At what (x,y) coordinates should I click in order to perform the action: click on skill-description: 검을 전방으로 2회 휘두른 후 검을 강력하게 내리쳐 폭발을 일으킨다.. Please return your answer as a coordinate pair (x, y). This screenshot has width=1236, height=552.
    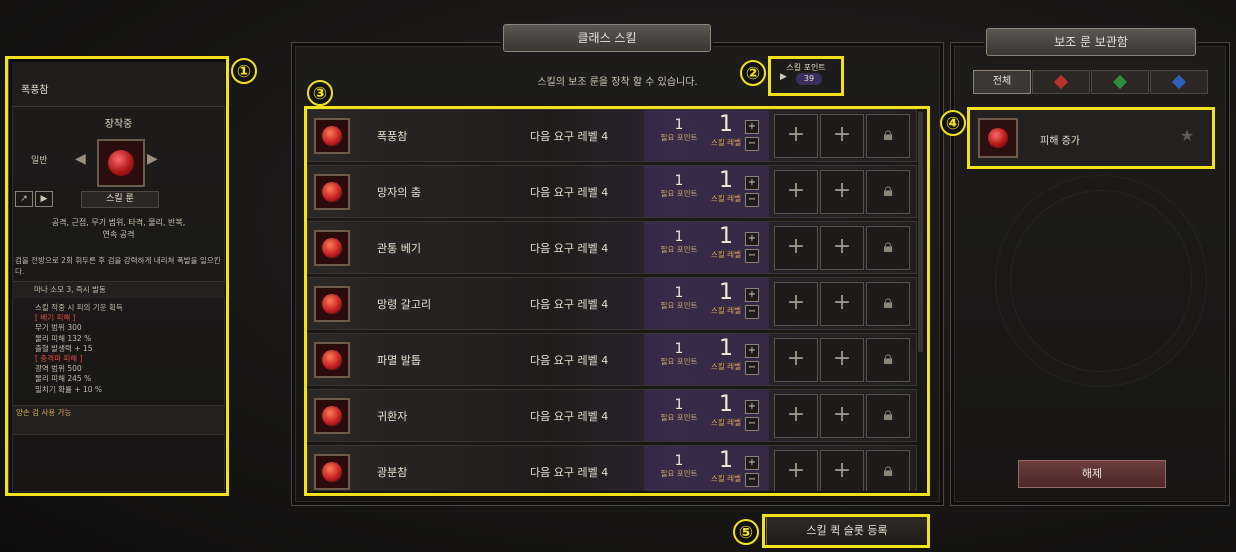
    Looking at the image, I should click on (118, 266).